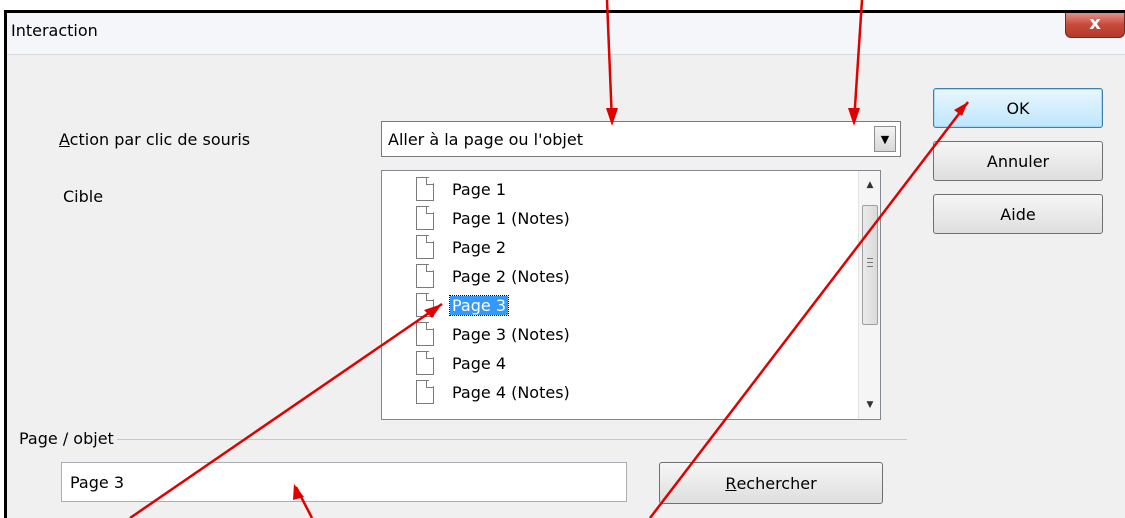 Image resolution: width=1125 pixels, height=518 pixels. I want to click on action-dropdown-value: Aller à la page ou l'objet, so click(485, 139).